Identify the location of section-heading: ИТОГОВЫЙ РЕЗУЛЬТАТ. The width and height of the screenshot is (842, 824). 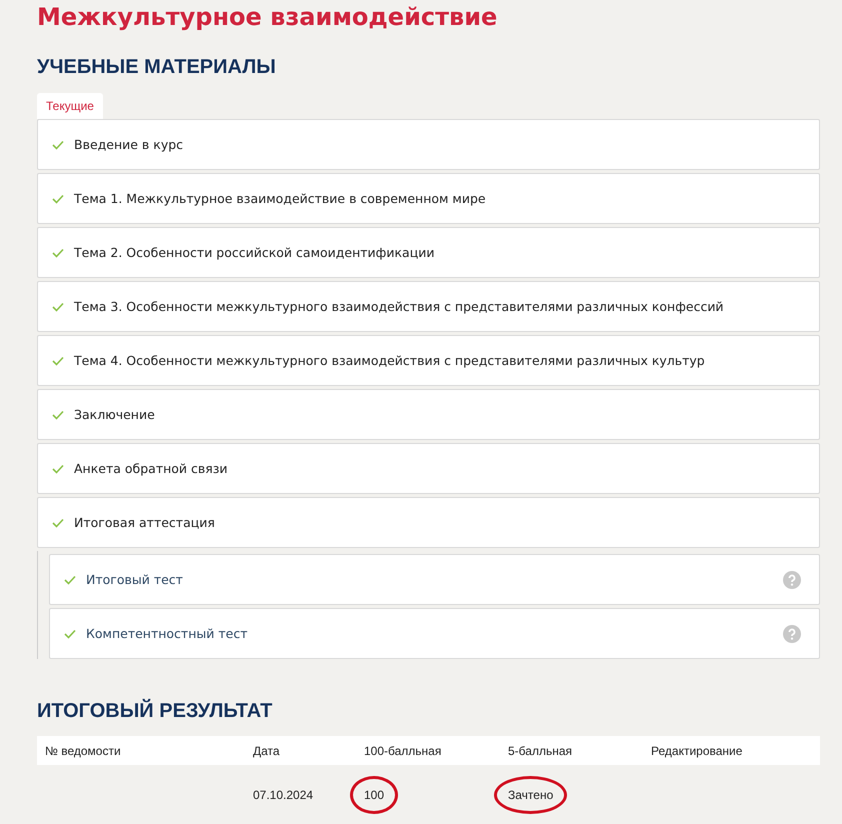
(155, 711).